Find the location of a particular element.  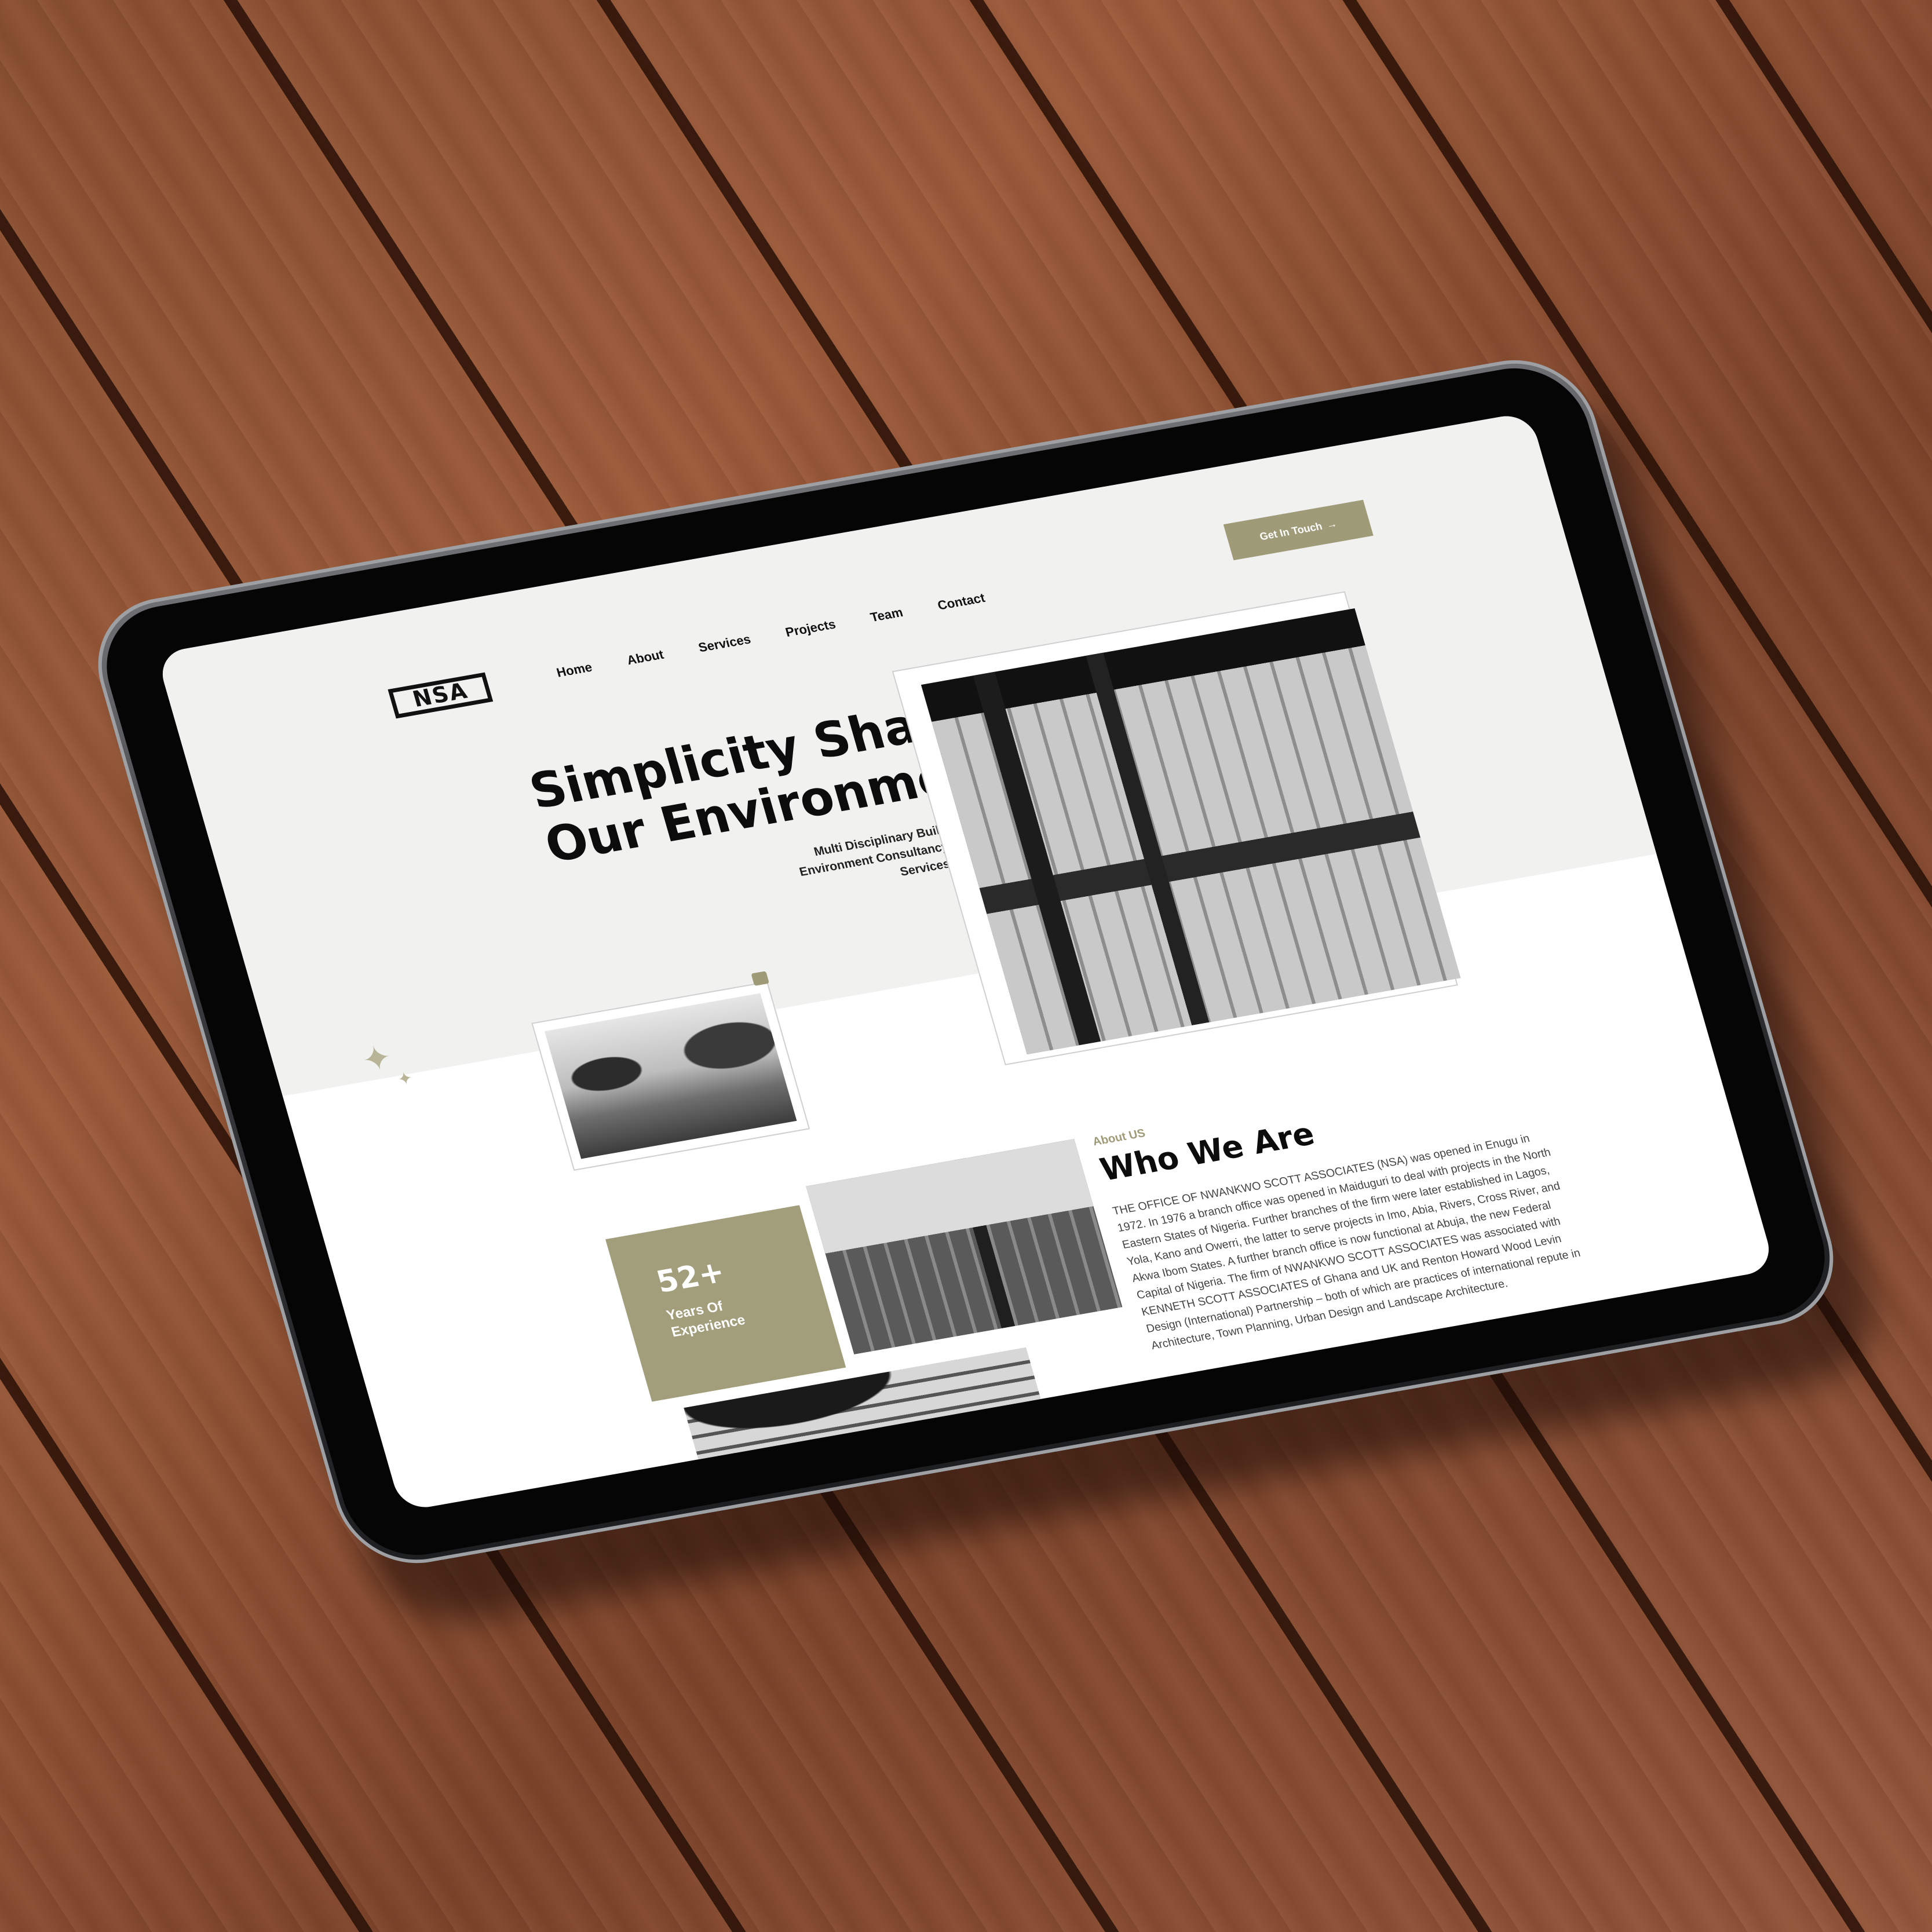

cta-label: Get In Touch is located at coordinates (1291, 531).